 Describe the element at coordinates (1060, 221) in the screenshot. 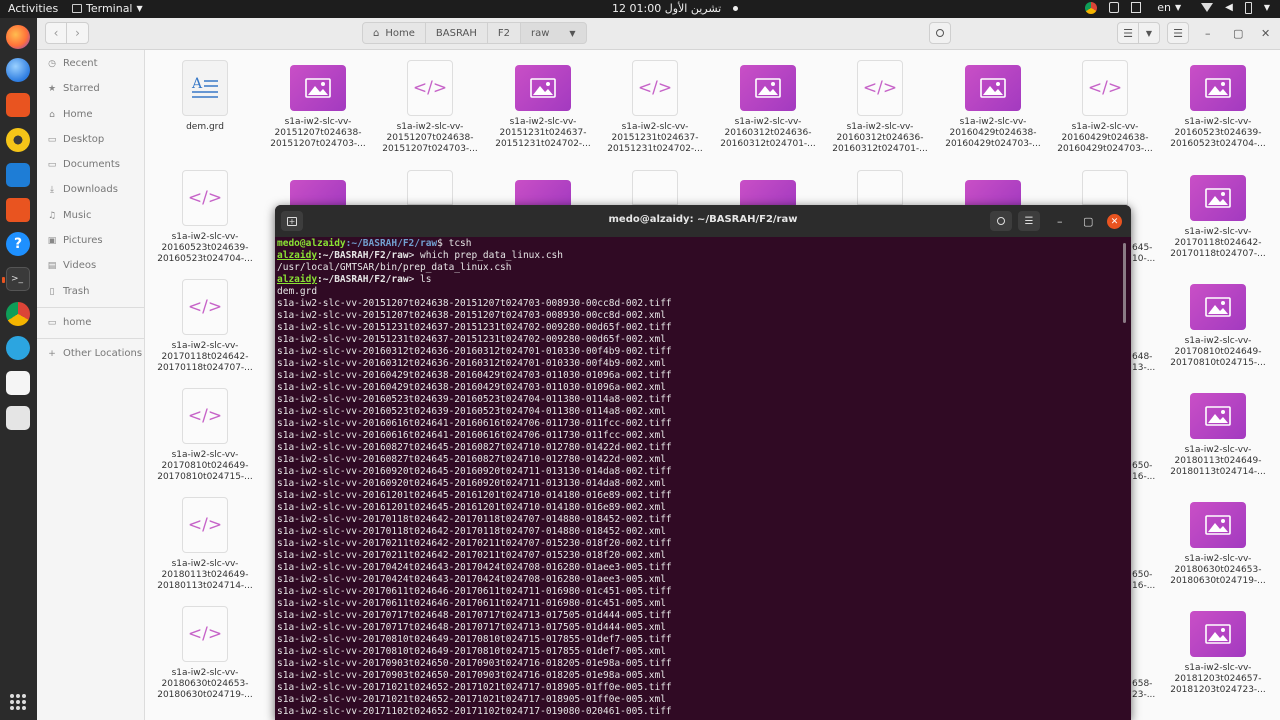

I see `terminal-minimize-button: –` at that location.